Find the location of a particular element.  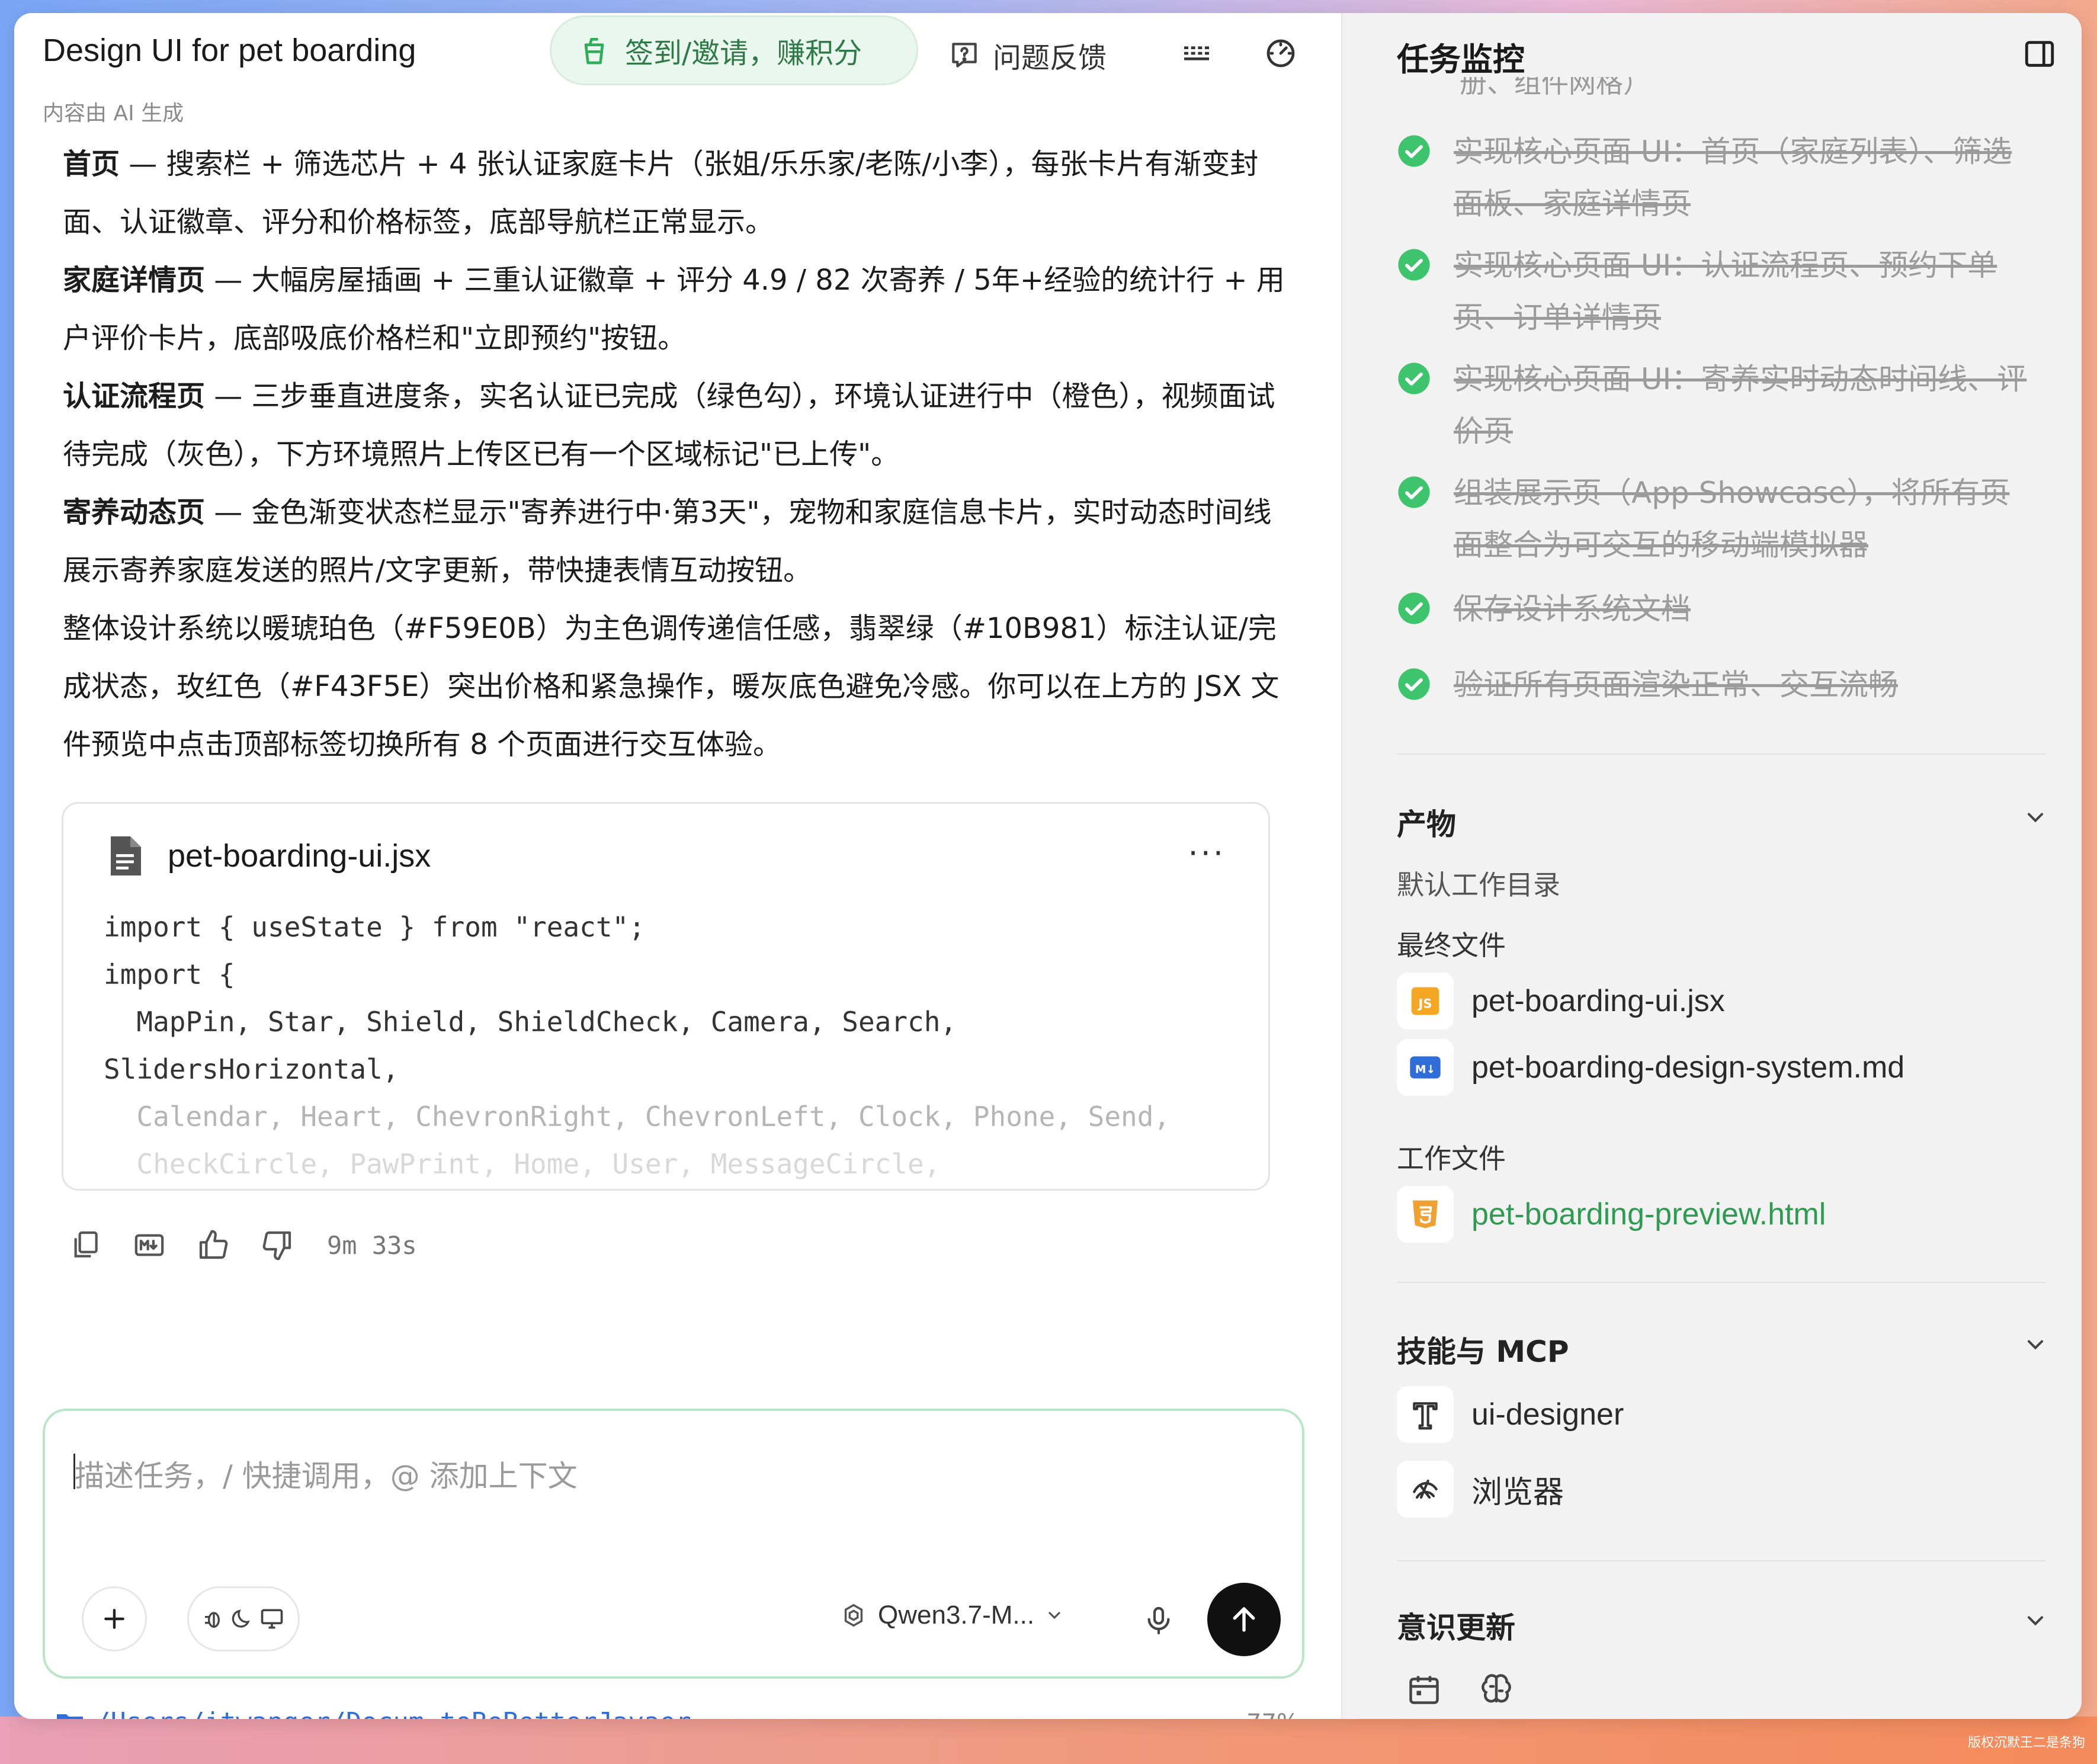

composer-input: 描述任务，/ 快捷调用，@ 添加上下文 is located at coordinates (327, 1474).